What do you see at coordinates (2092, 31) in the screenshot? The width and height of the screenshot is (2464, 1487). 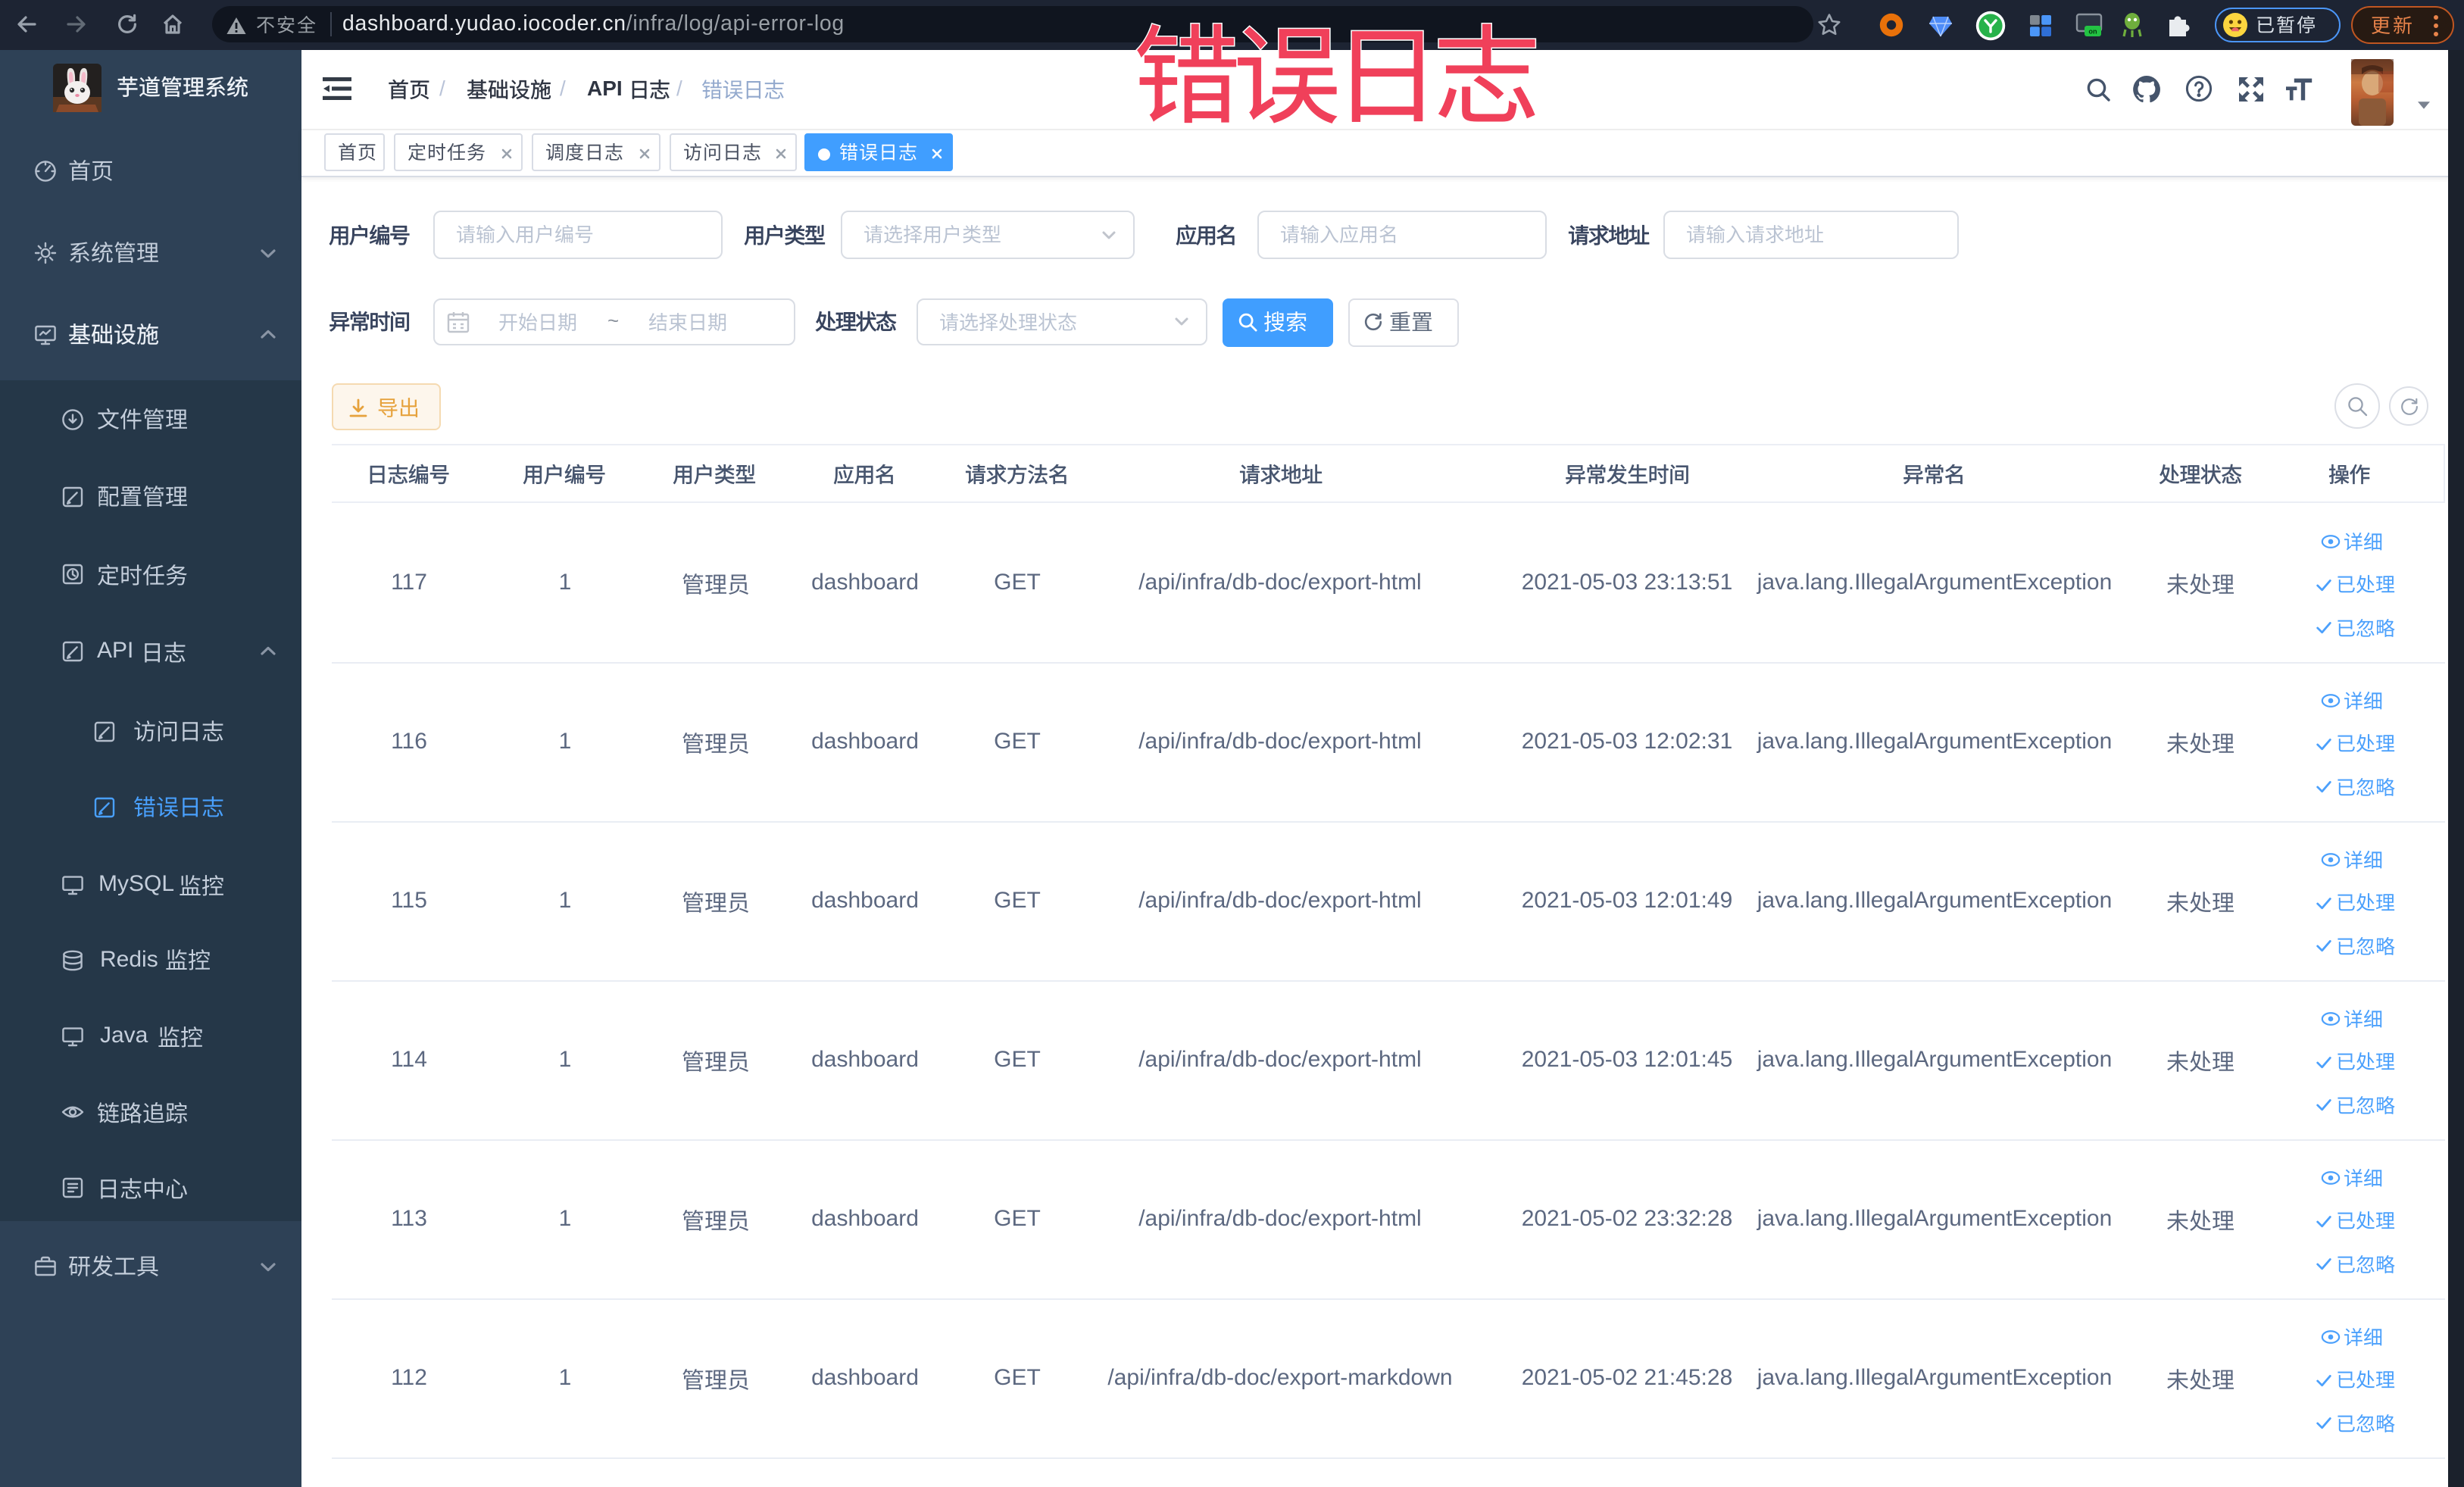 I see `svg-text: on` at bounding box center [2092, 31].